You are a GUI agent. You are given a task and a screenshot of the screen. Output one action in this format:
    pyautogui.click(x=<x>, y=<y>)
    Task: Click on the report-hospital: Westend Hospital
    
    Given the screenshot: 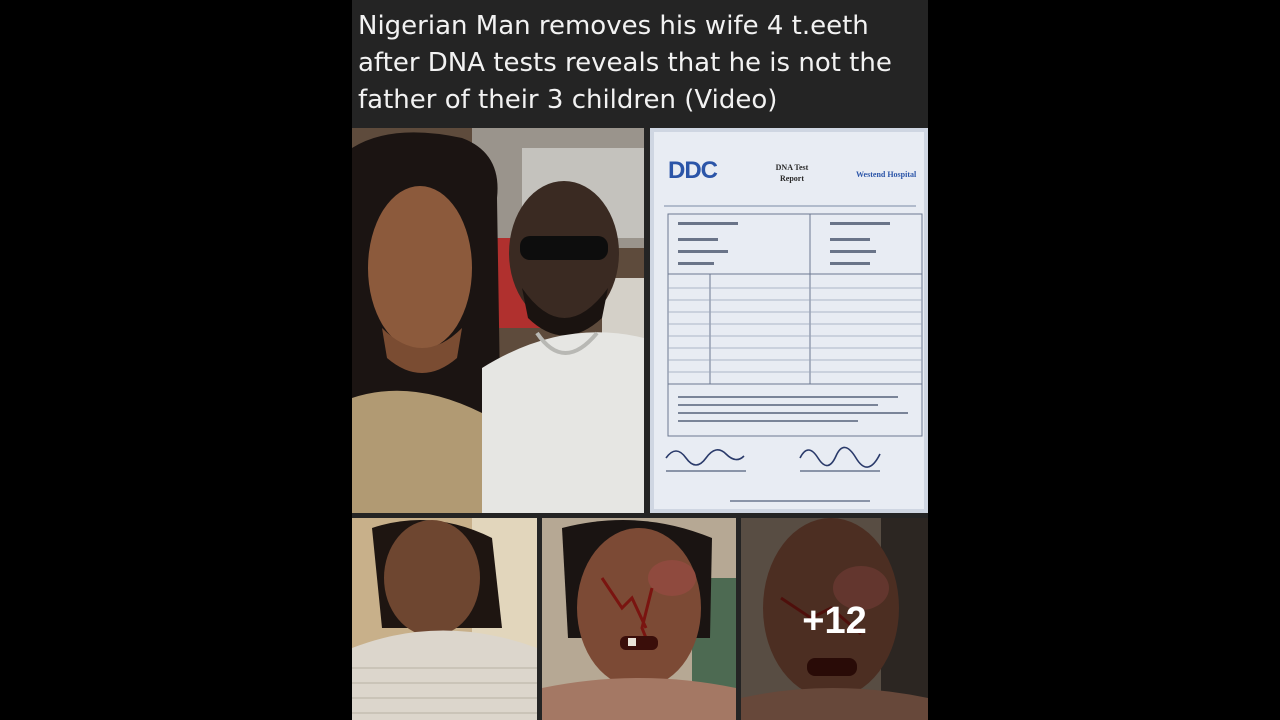 What is the action you would take?
    pyautogui.click(x=886, y=174)
    